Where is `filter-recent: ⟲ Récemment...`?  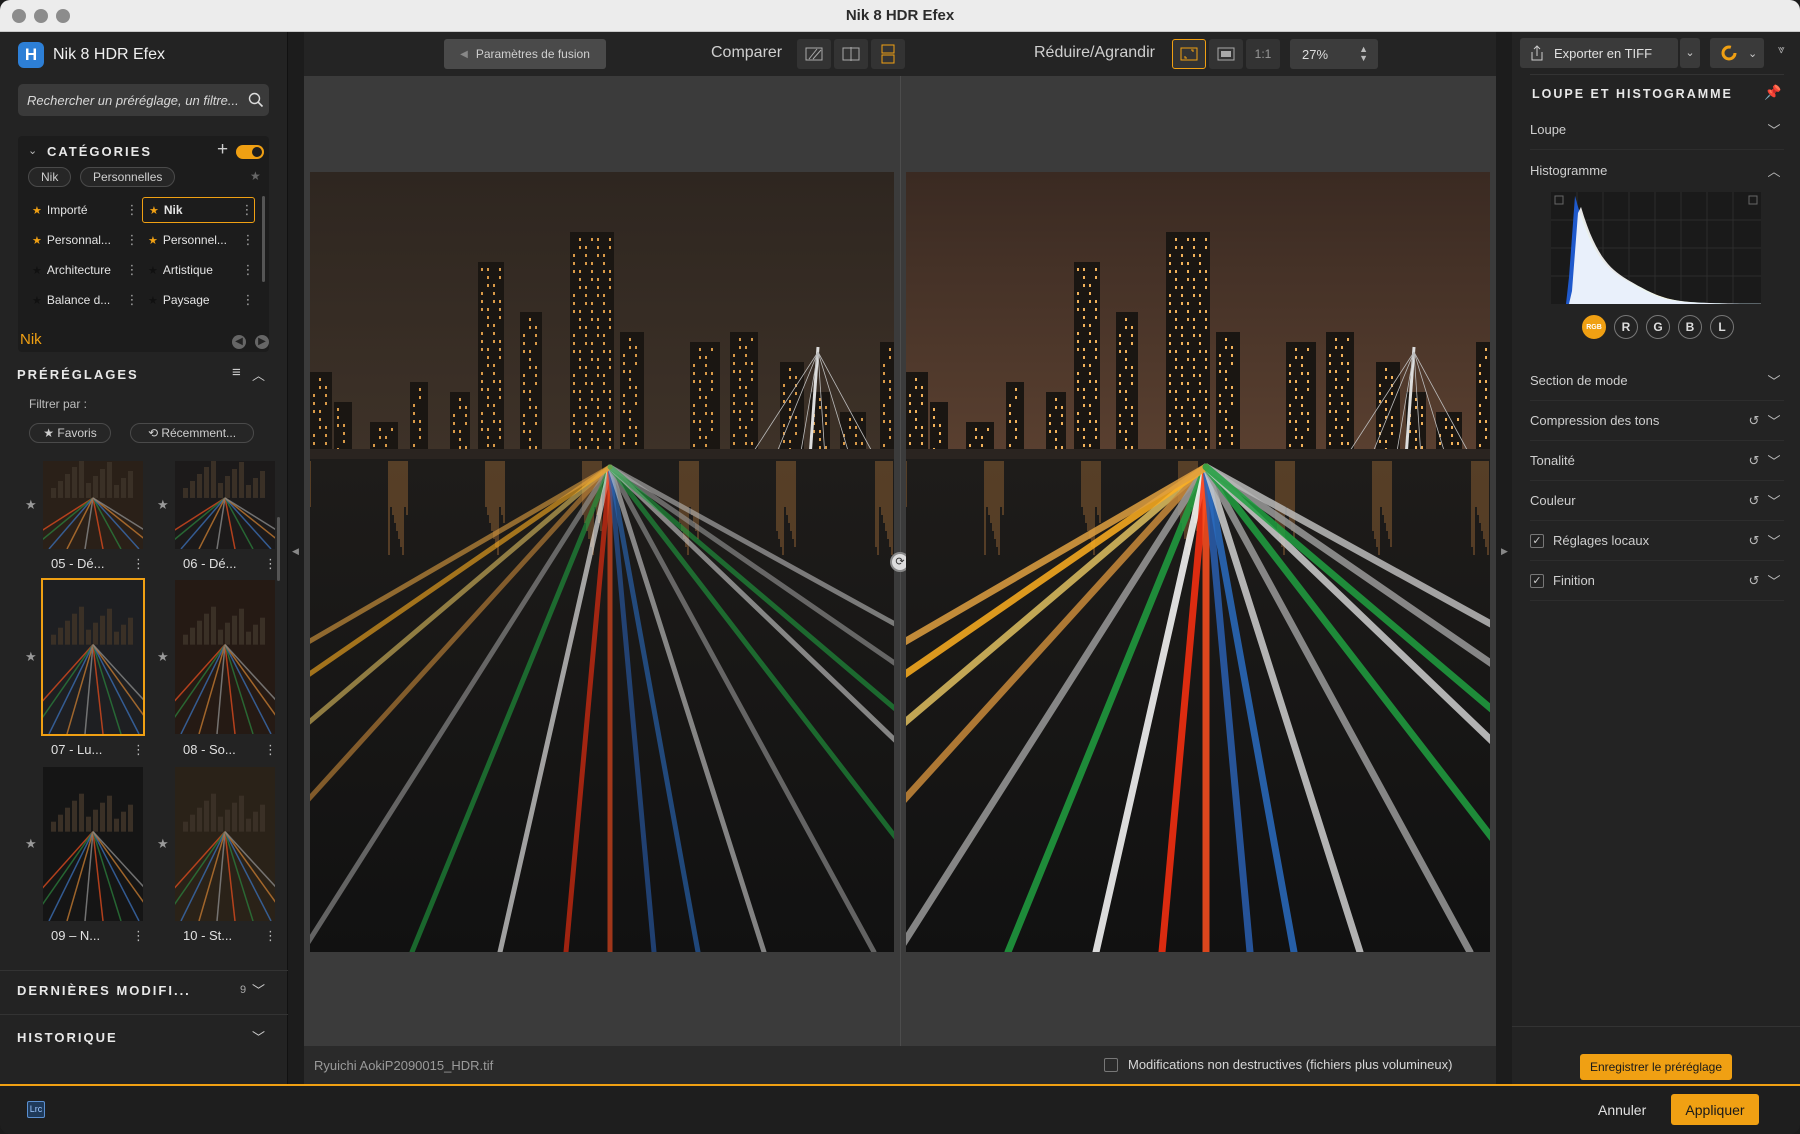
filter-recent: ⟲ Récemment... is located at coordinates (192, 433).